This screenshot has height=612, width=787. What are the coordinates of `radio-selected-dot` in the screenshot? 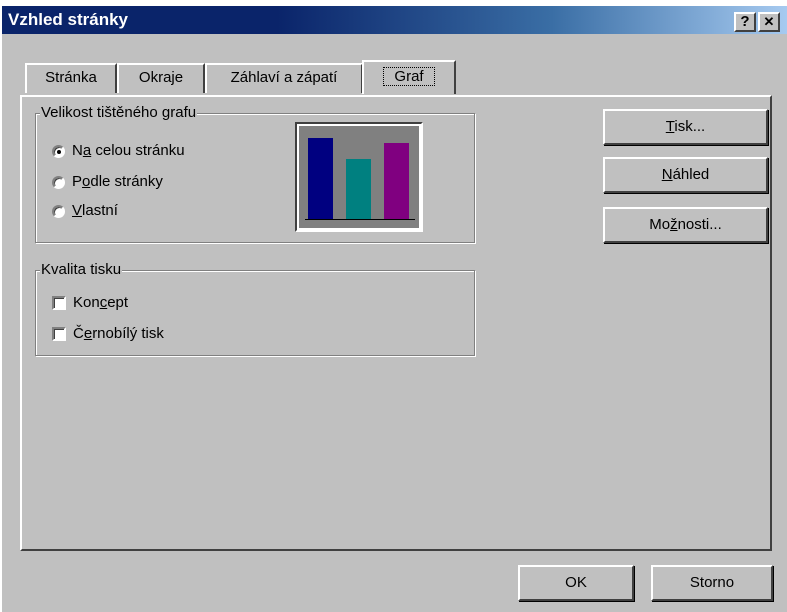 It's located at (59, 151).